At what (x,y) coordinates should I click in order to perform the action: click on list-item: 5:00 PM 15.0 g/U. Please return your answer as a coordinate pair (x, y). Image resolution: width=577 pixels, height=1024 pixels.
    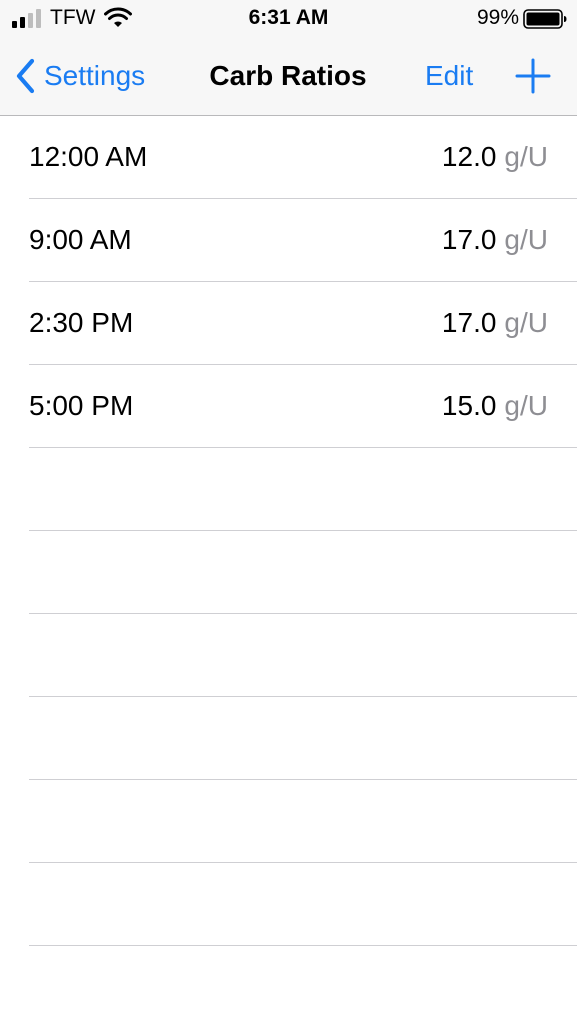
    Looking at the image, I should click on (303, 406).